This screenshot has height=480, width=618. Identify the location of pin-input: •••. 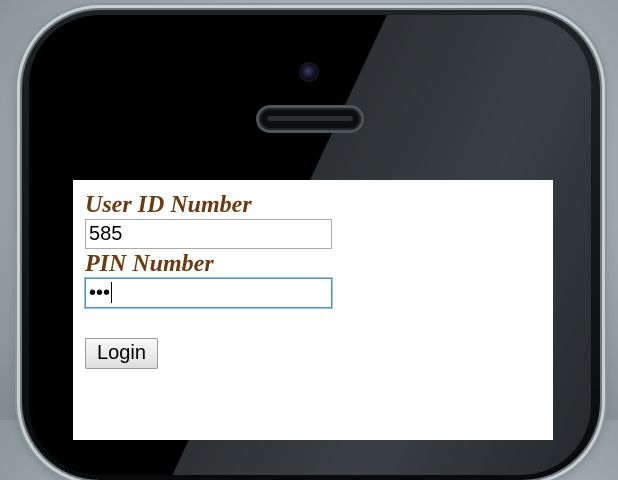
(208, 293).